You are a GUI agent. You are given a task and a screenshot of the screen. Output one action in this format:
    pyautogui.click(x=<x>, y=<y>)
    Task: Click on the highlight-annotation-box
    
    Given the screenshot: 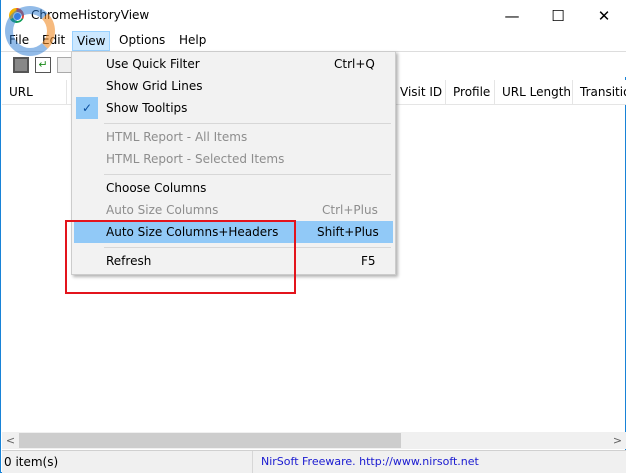 What is the action you would take?
    pyautogui.click(x=180, y=257)
    